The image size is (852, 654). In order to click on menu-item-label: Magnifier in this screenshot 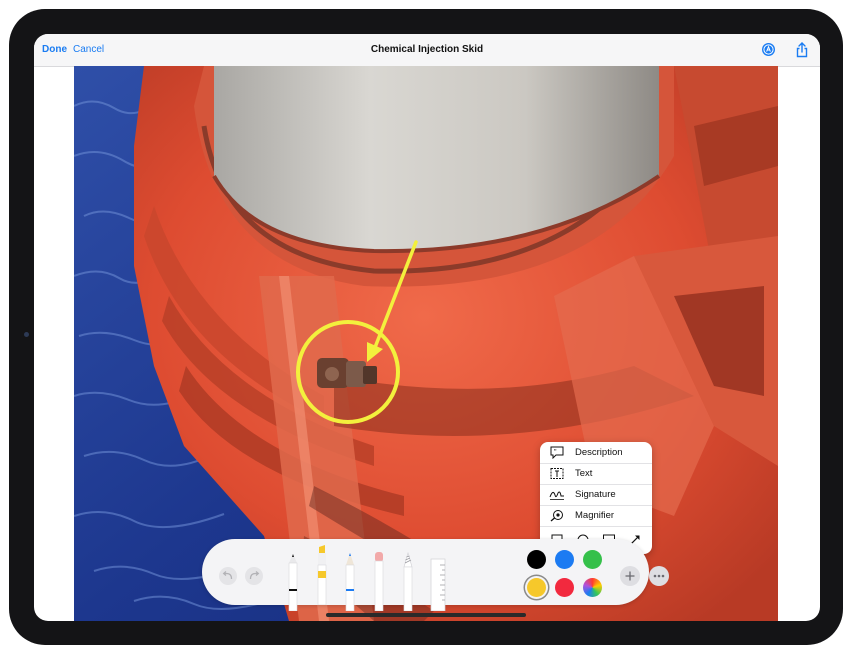, I will do `click(595, 515)`.